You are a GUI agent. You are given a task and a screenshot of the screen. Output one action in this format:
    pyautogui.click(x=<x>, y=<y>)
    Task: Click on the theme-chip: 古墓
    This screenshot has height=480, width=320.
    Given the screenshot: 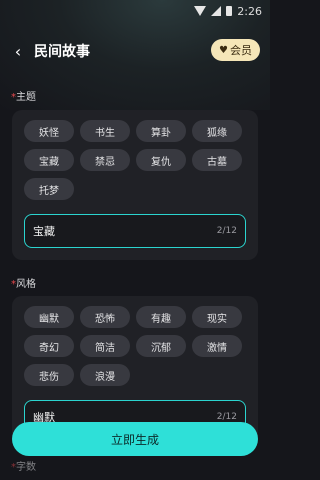 What is the action you would take?
    pyautogui.click(x=217, y=160)
    